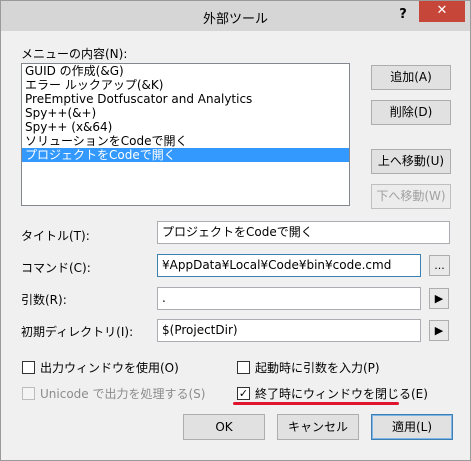 This screenshot has width=471, height=461. I want to click on unicode-output-checkbox, so click(28, 393).